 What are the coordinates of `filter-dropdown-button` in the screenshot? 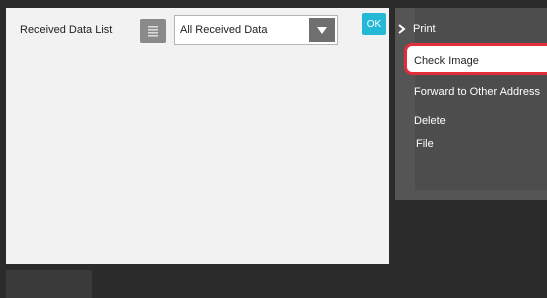 It's located at (322, 30).